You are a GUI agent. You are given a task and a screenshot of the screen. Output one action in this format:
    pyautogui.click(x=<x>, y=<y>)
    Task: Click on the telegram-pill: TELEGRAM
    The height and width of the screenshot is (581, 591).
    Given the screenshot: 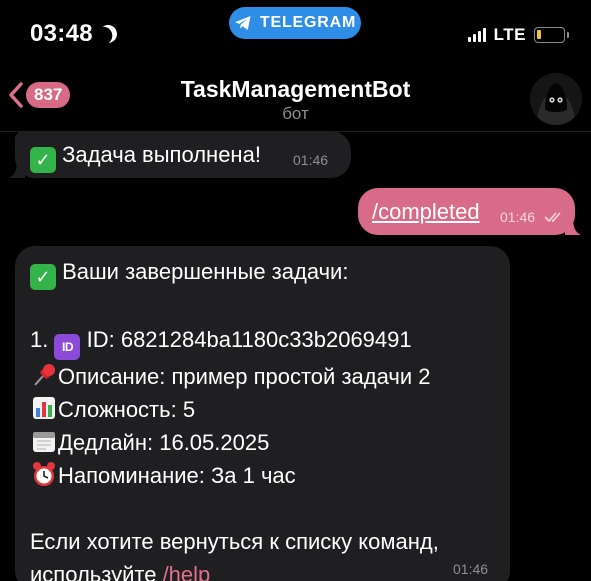 What is the action you would take?
    pyautogui.click(x=295, y=23)
    